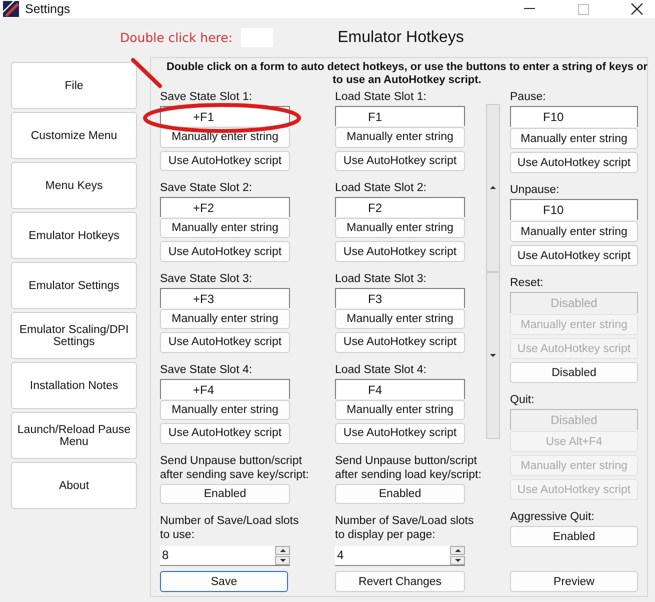 This screenshot has width=655, height=602. I want to click on hotkey-field: +F2, so click(225, 207).